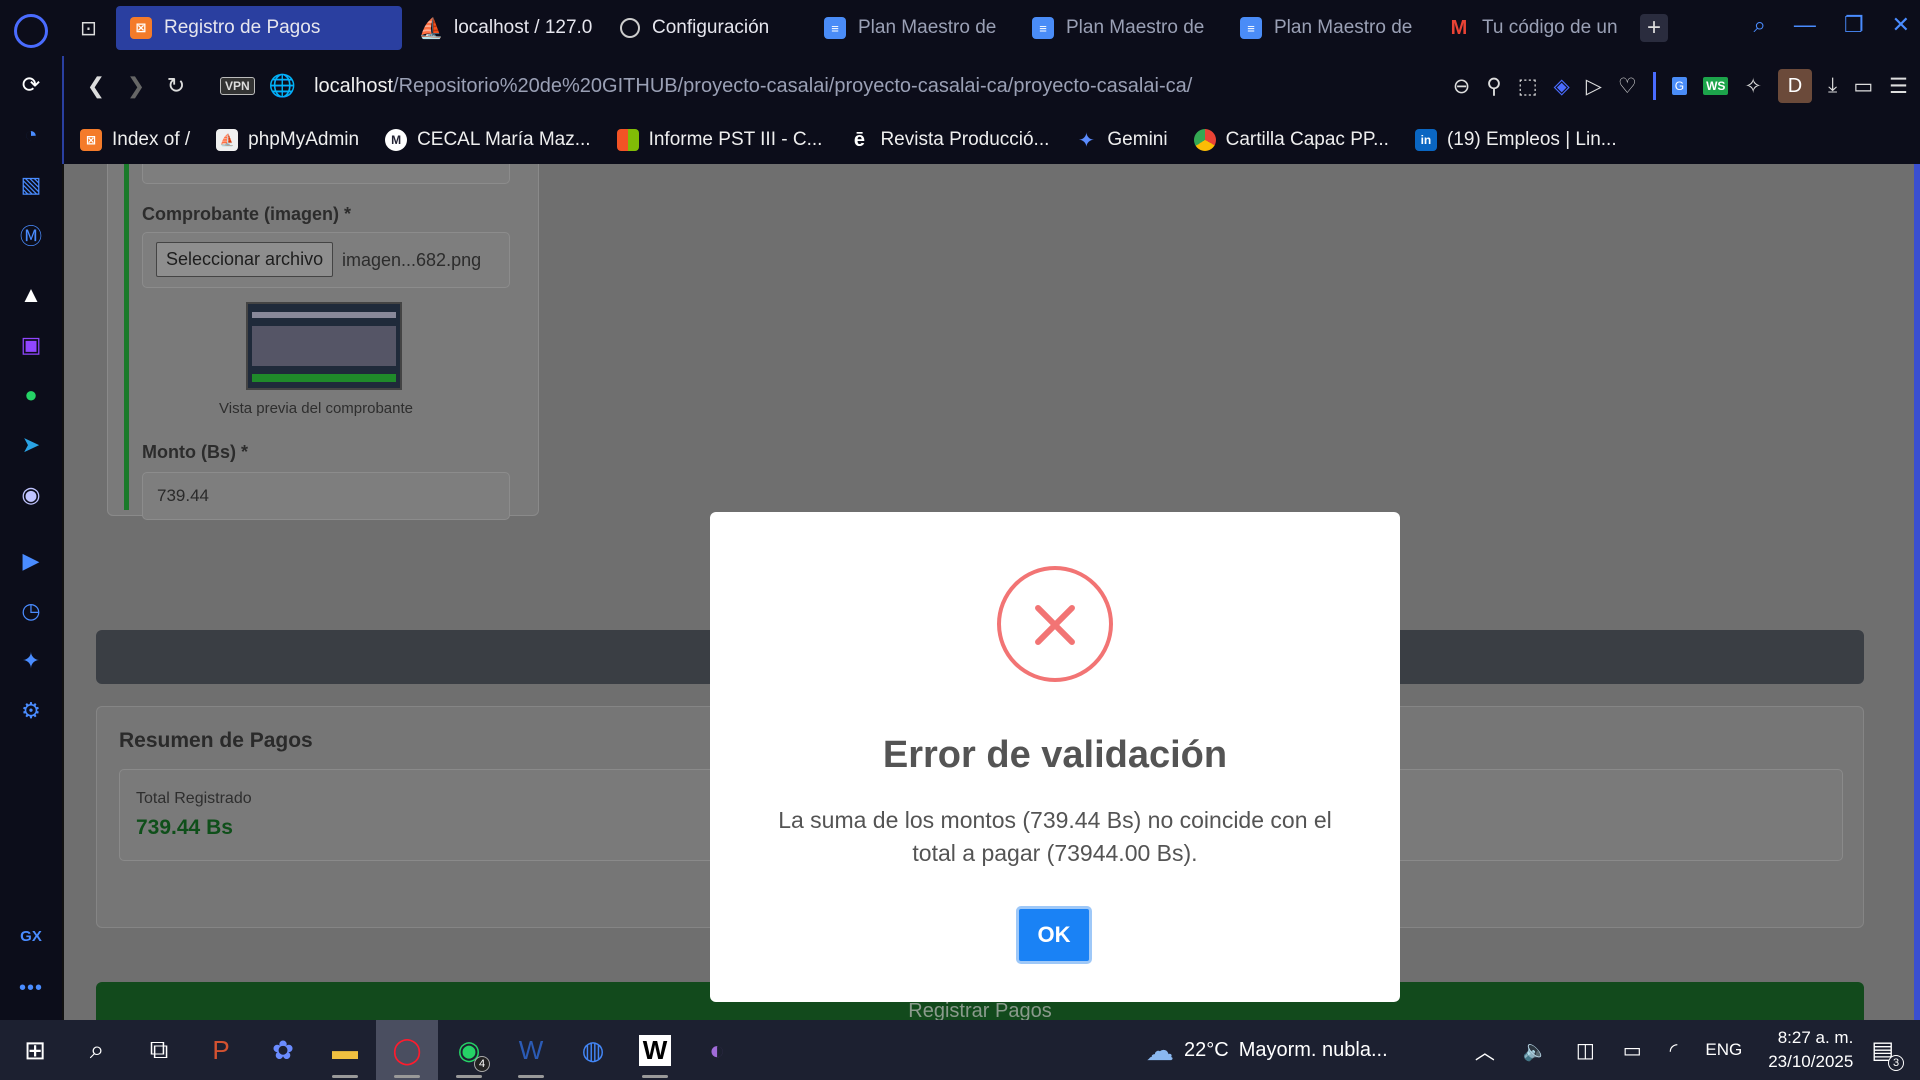 This screenshot has width=1920, height=1080. Describe the element at coordinates (1137, 139) in the screenshot. I see `bookmark-label: Gemini` at that location.